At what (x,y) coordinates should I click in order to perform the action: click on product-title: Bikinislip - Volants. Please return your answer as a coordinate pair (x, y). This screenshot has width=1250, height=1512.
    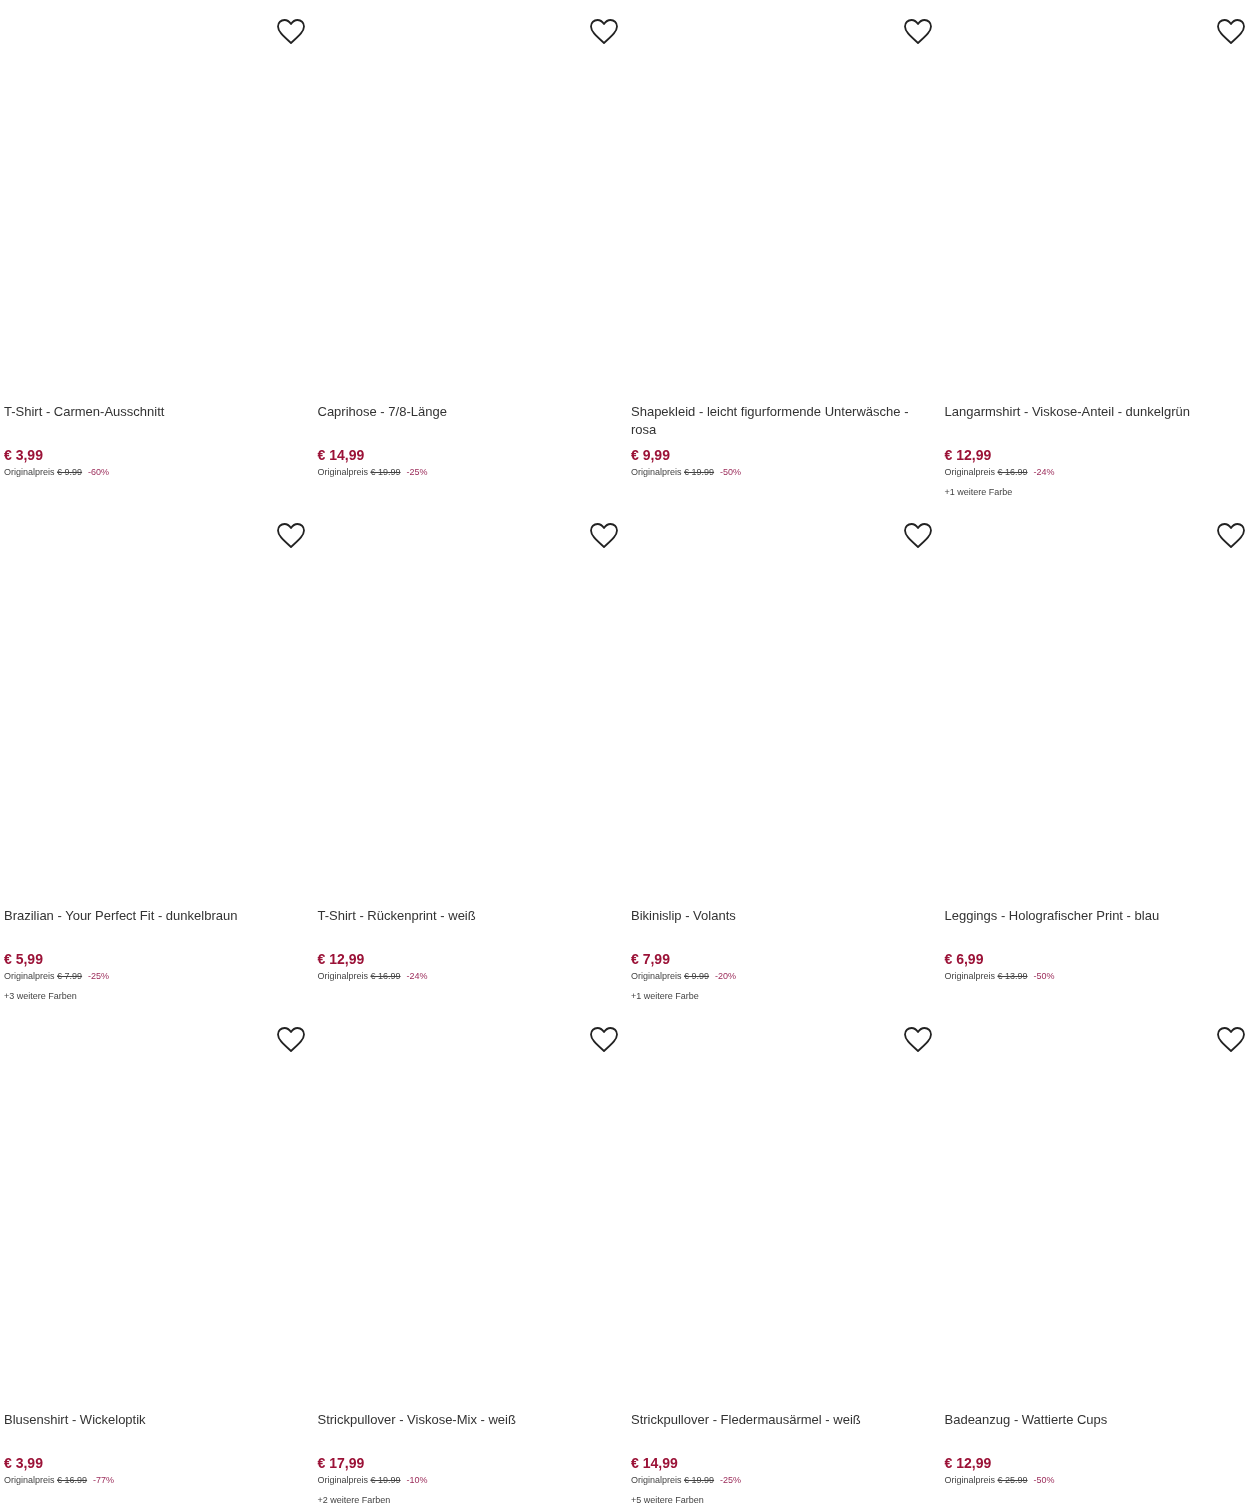
    Looking at the image, I should click on (782, 926).